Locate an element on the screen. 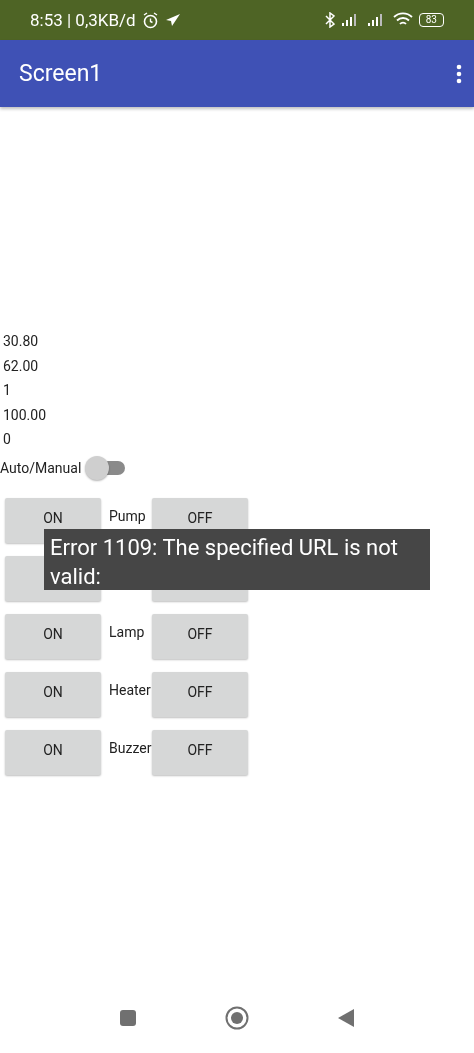 The width and height of the screenshot is (474, 1053). send-icon is located at coordinates (172, 20).